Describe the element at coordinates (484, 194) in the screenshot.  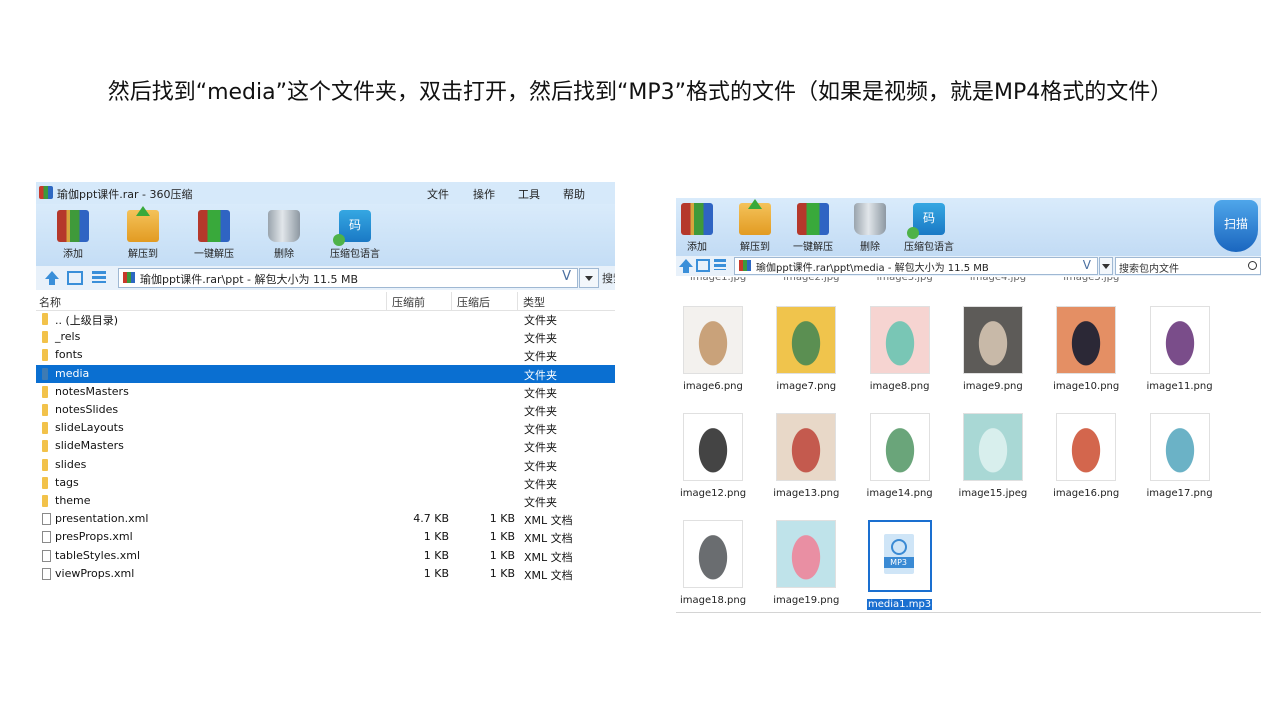
I see `menu-operation: 操作` at that location.